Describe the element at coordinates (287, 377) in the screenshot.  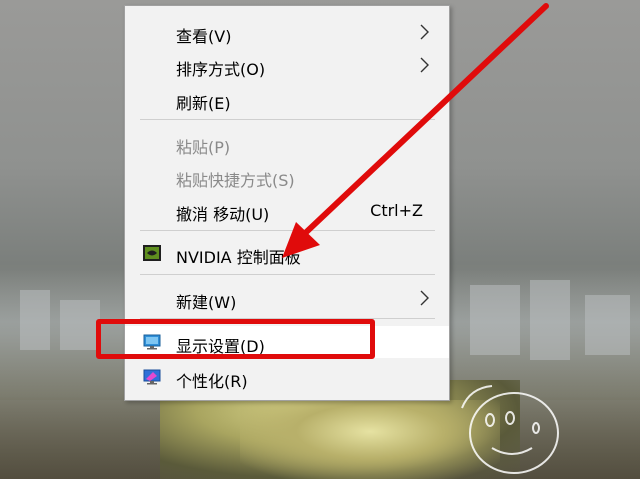
I see `menu-item-personalize: 个性化(R)` at that location.